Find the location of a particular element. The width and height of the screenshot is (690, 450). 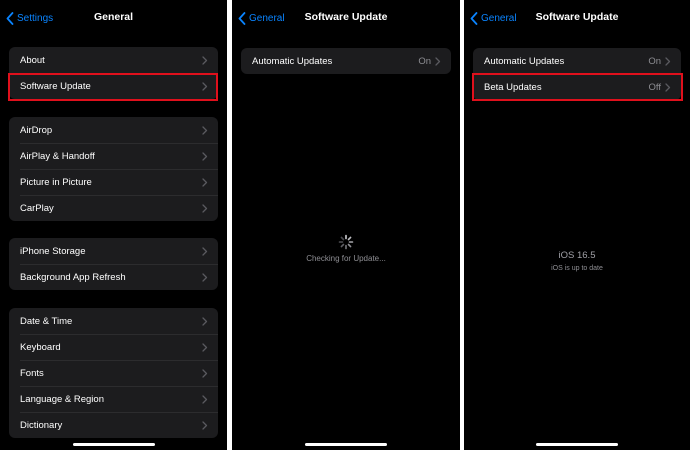

settings-item-language-region: Language & Region is located at coordinates (113, 399).